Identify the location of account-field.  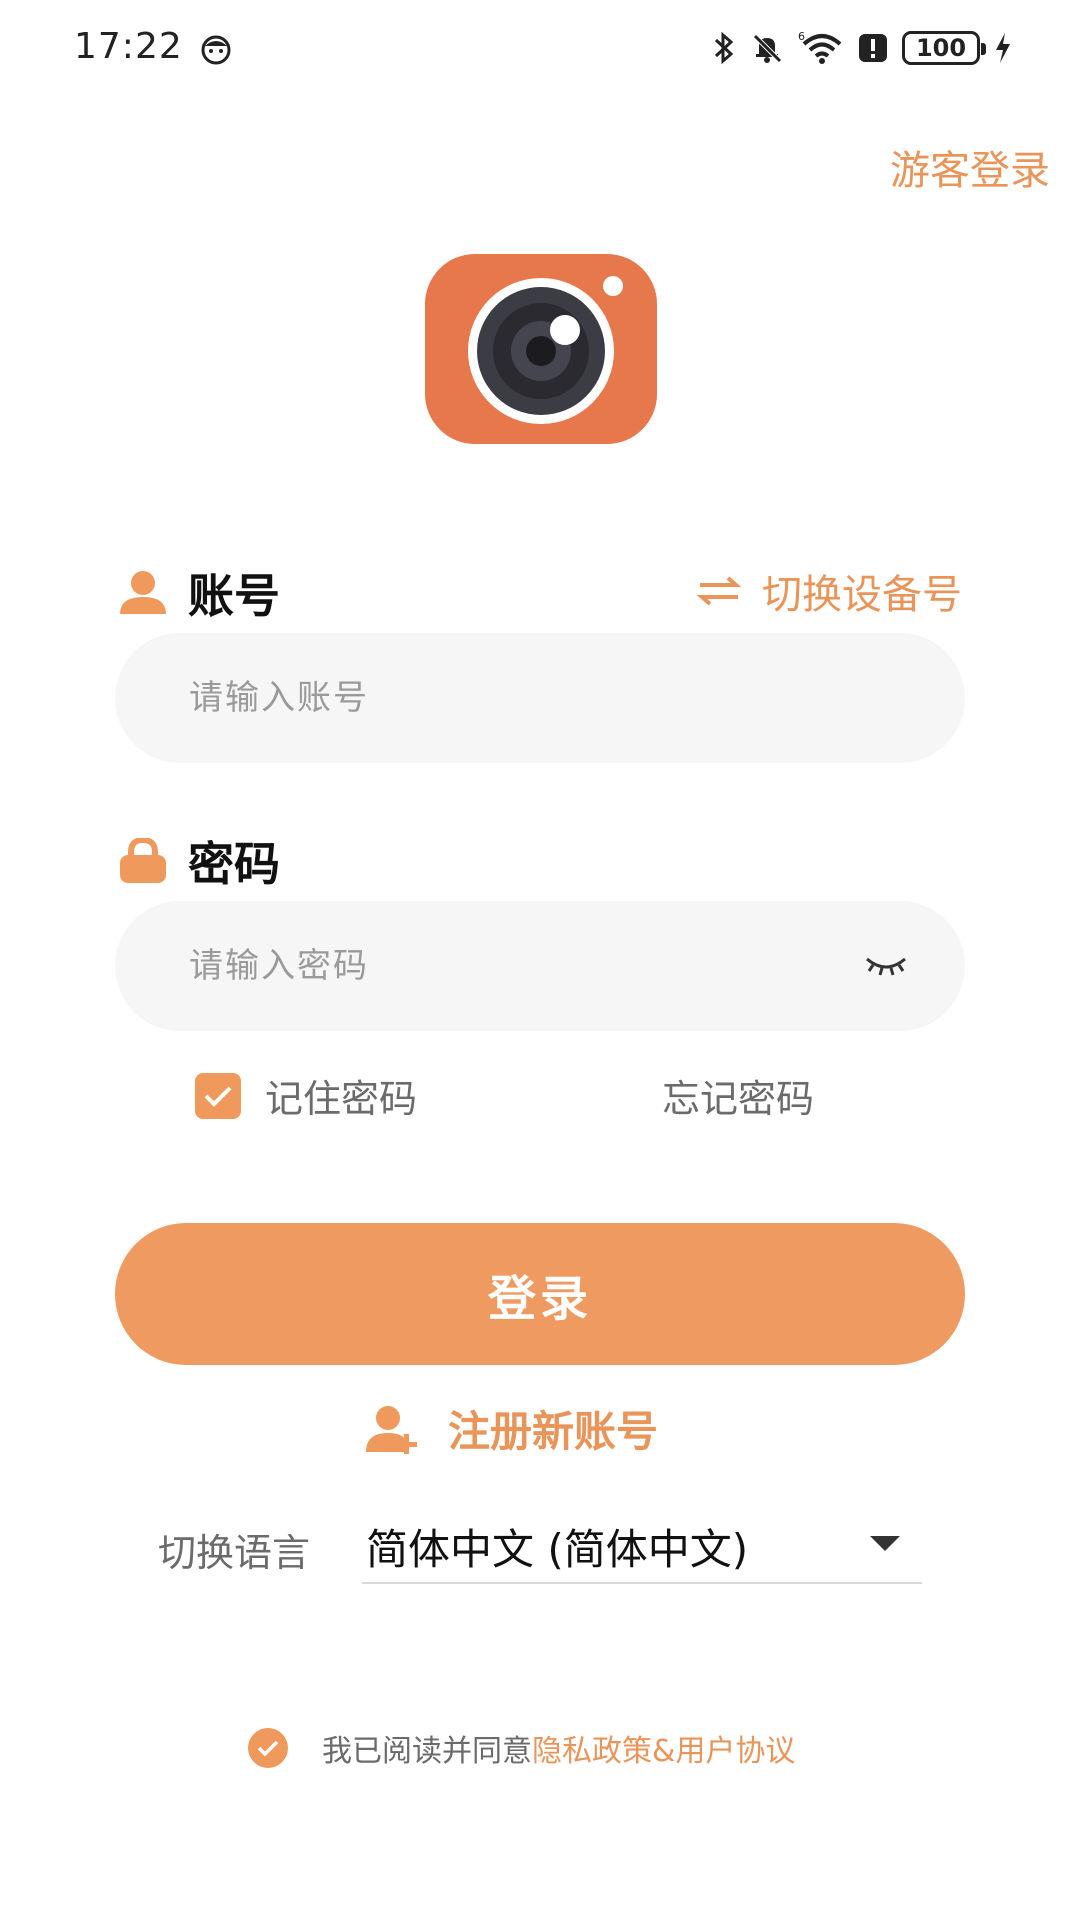
(540, 698).